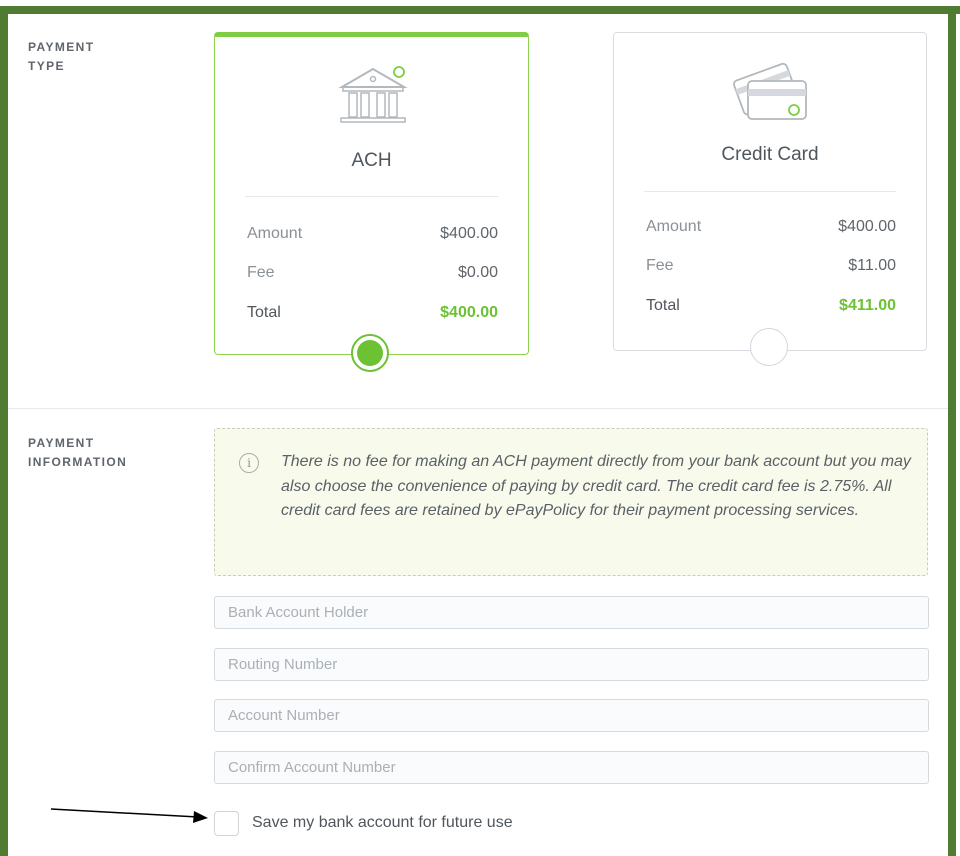 Image resolution: width=960 pixels, height=856 pixels. I want to click on payment-type-label: PAYMENT TYPE, so click(61, 56).